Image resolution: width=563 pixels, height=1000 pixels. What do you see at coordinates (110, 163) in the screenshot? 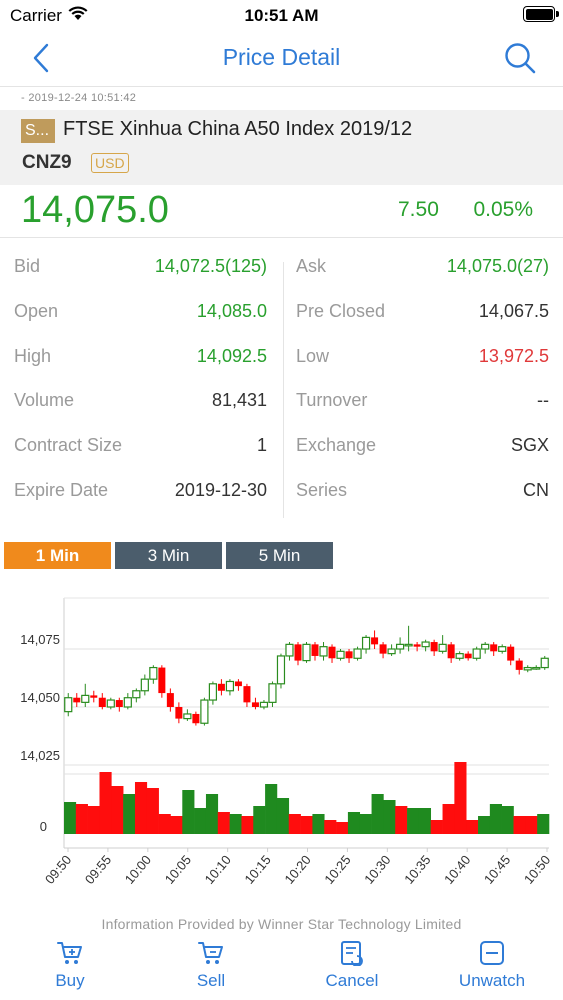
I see `currency-badge: USD` at bounding box center [110, 163].